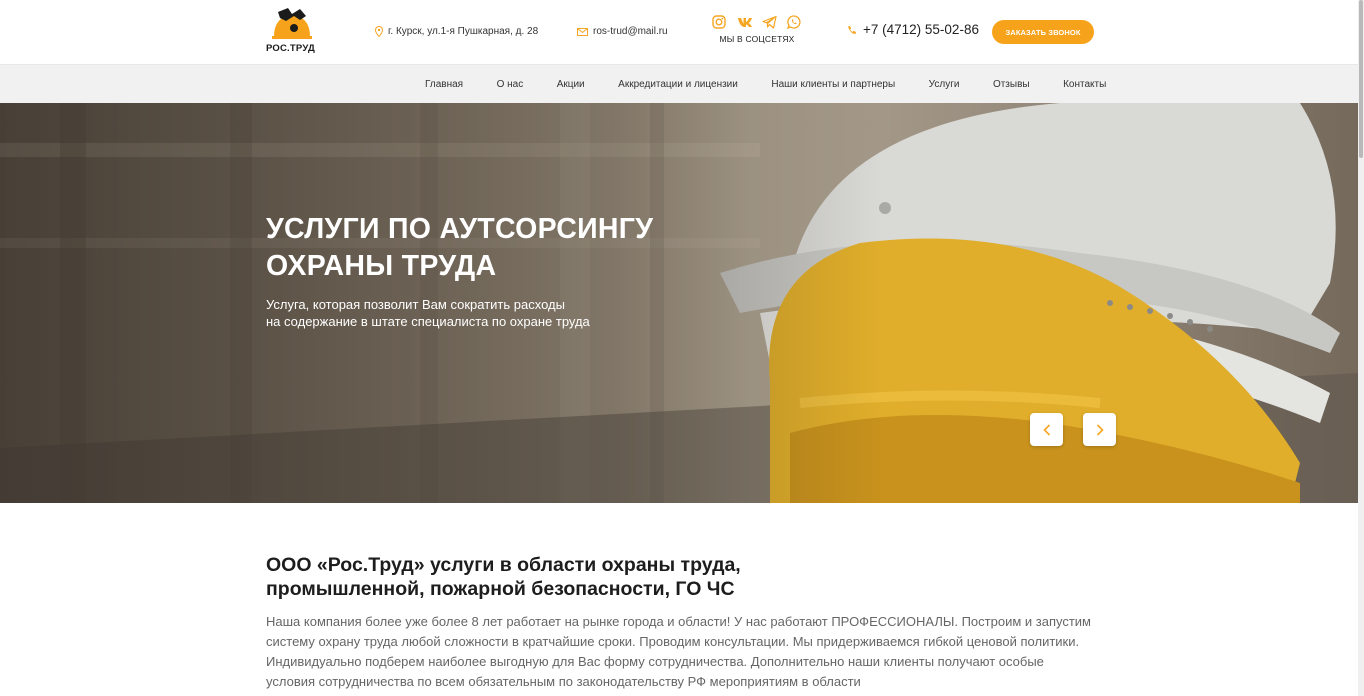 This screenshot has width=1364, height=696. I want to click on nav-item-services: Услуги, so click(944, 84).